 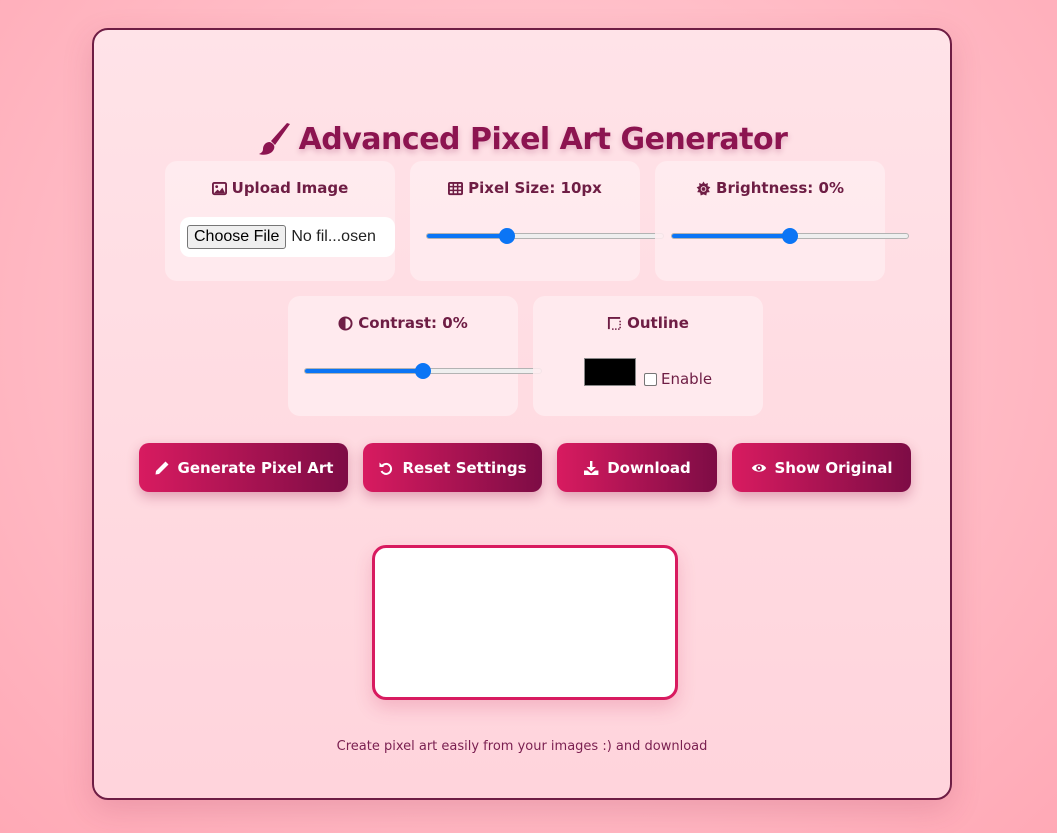 I want to click on brightness-label-text: Brightness: 0%, so click(x=780, y=188).